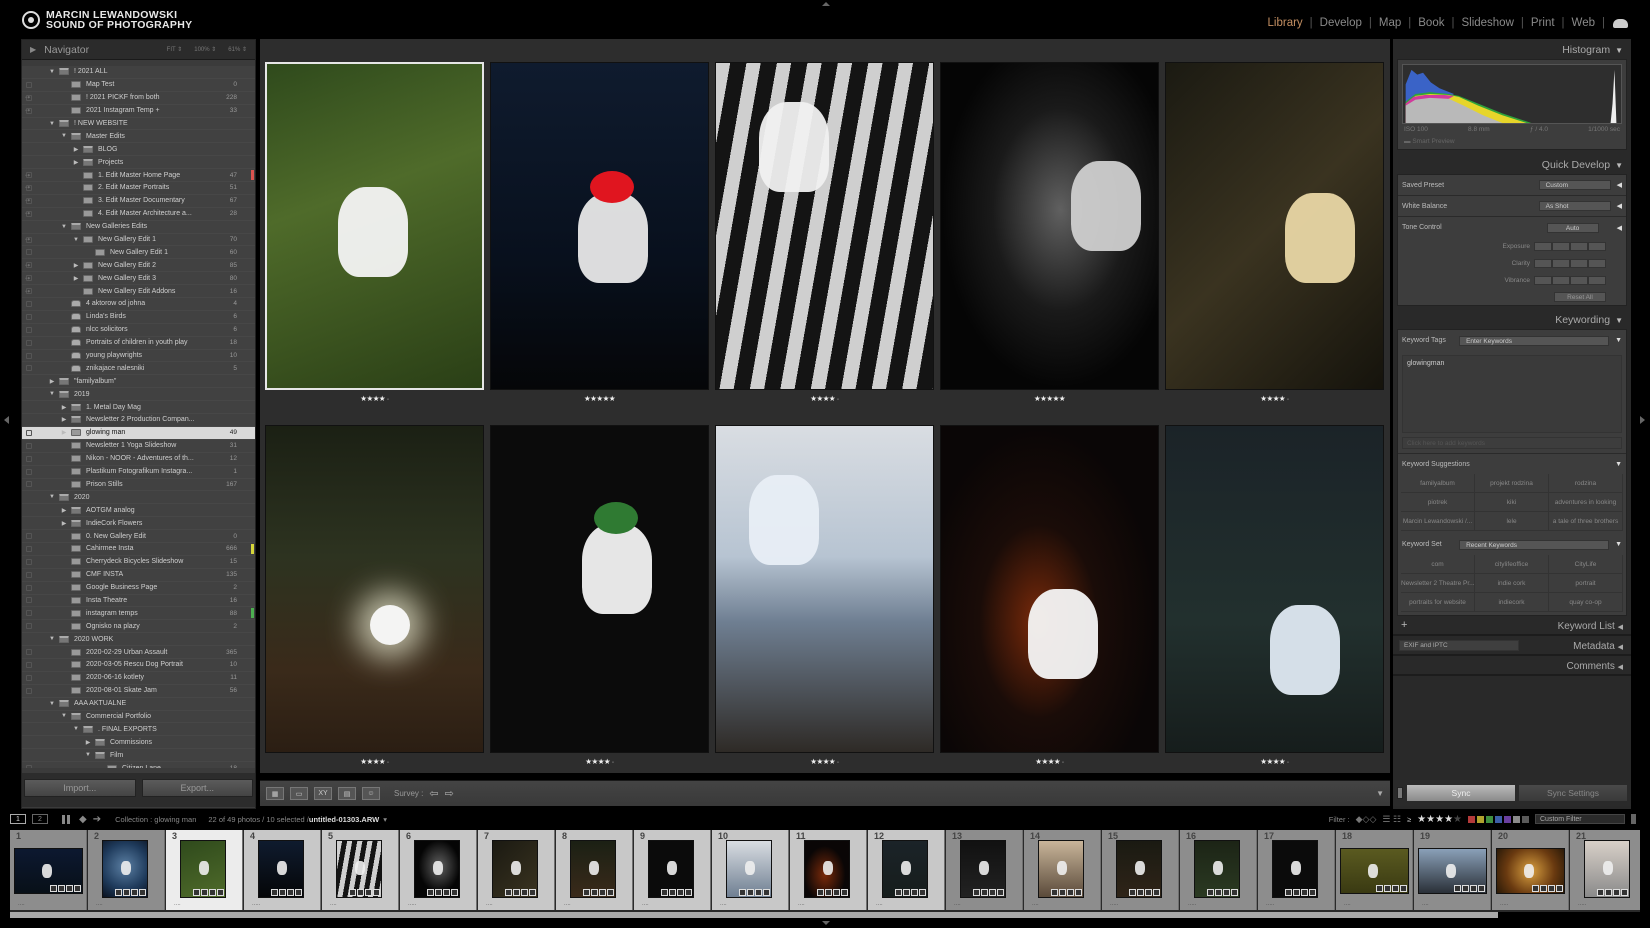  Describe the element at coordinates (360, 870) in the screenshot. I see `filmstrip-thumbnail: 5 ····` at that location.